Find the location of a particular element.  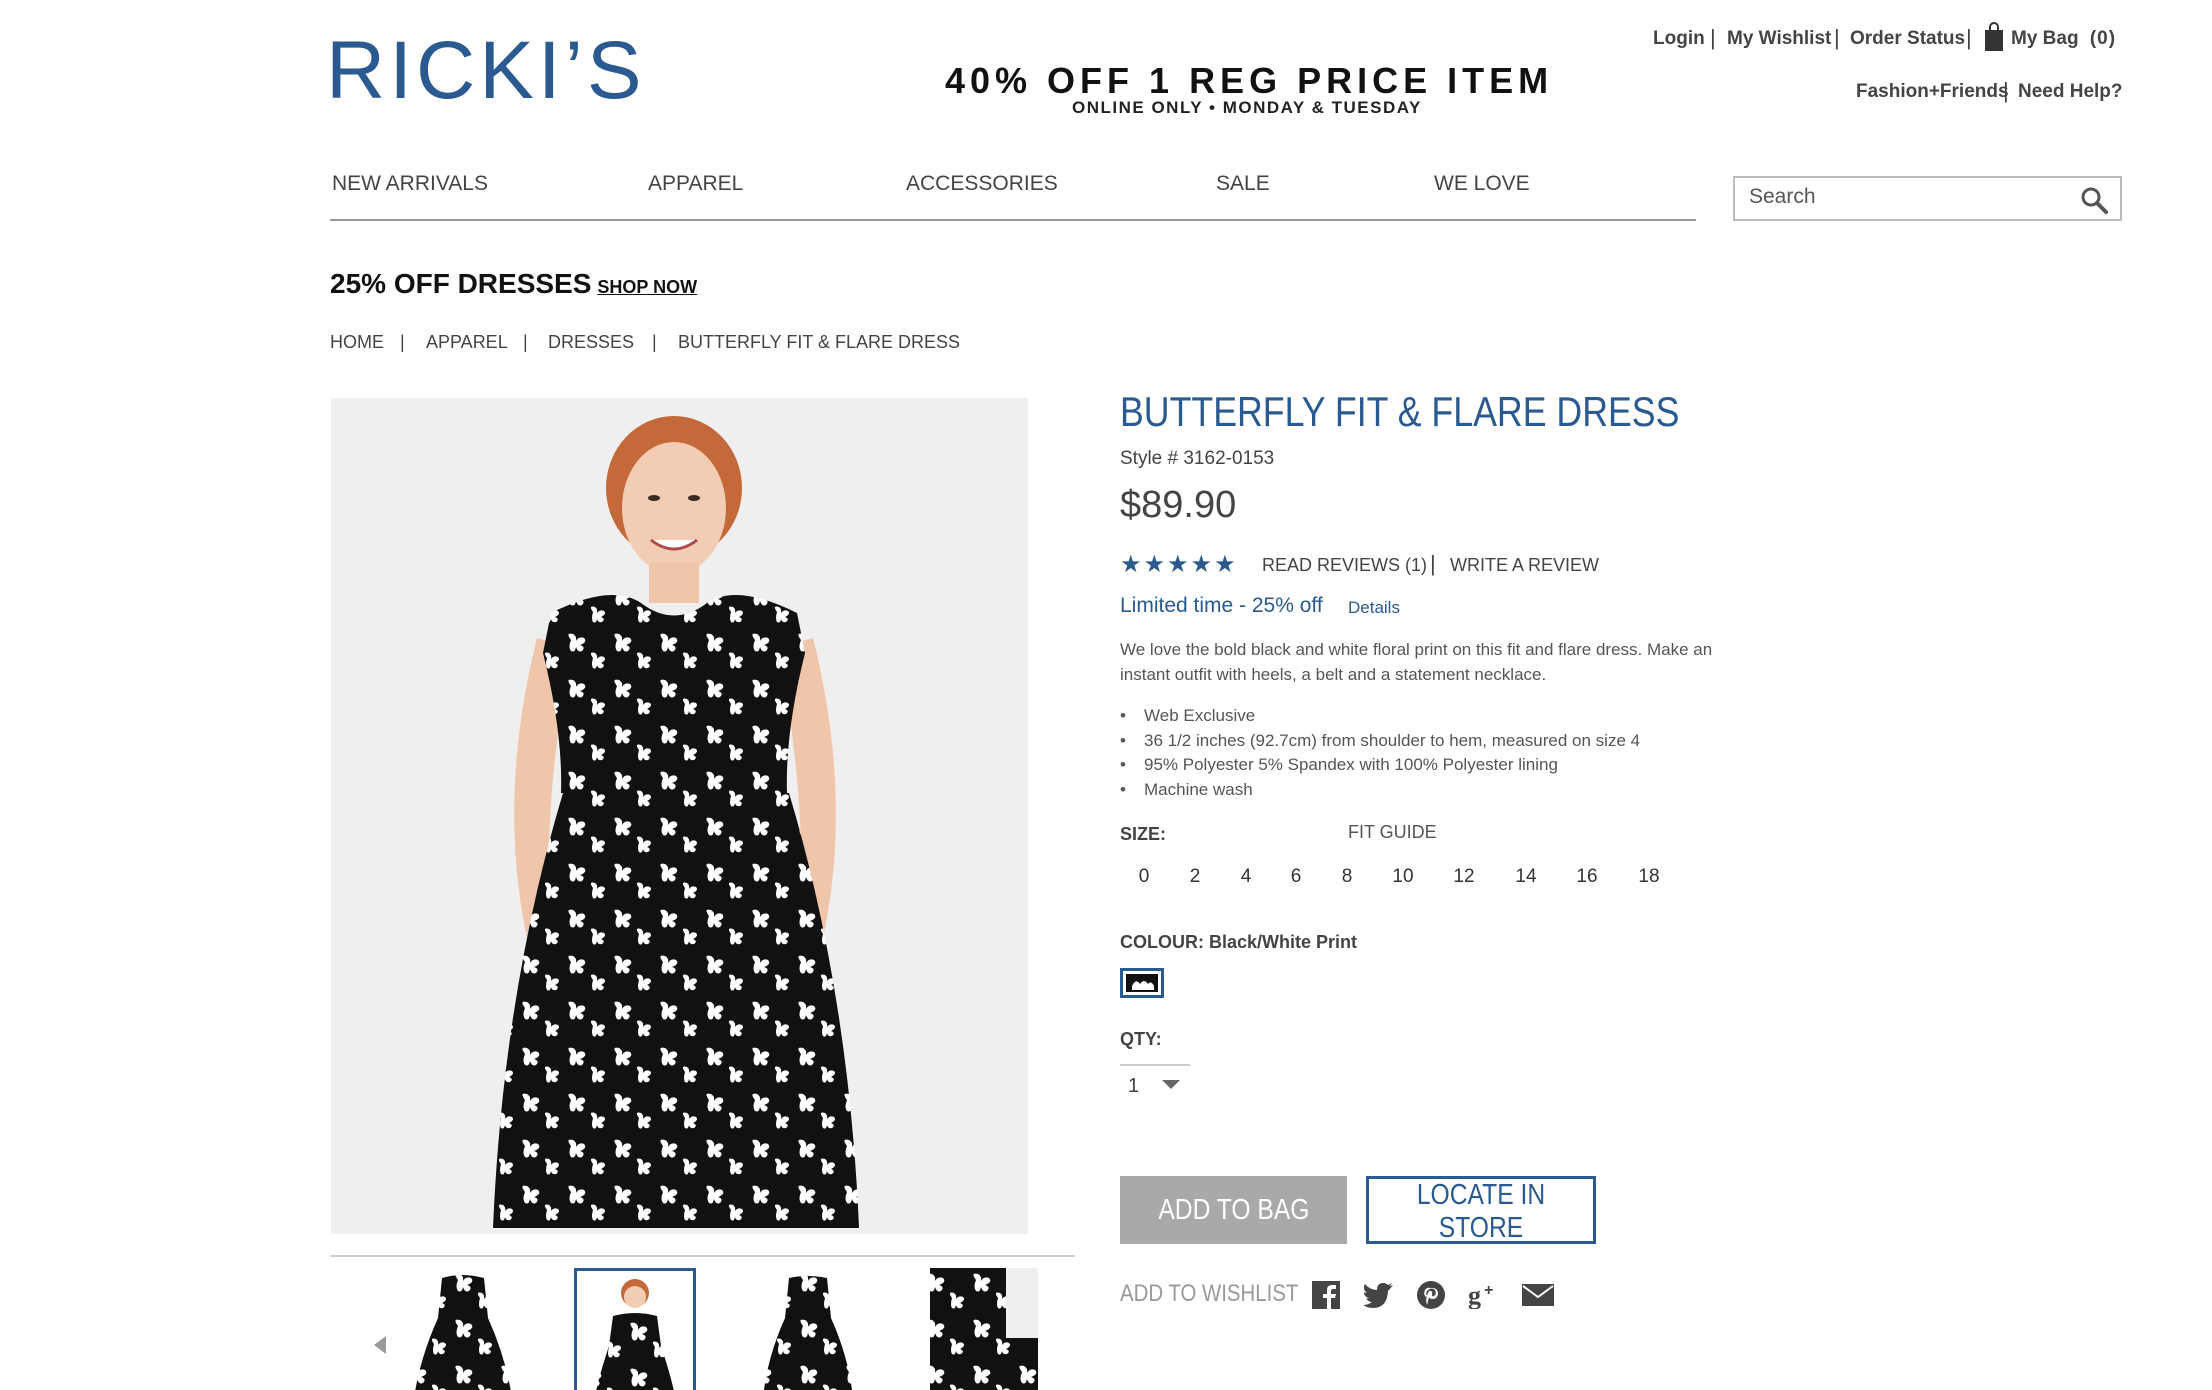

size-option-0: 0 is located at coordinates (1144, 877).